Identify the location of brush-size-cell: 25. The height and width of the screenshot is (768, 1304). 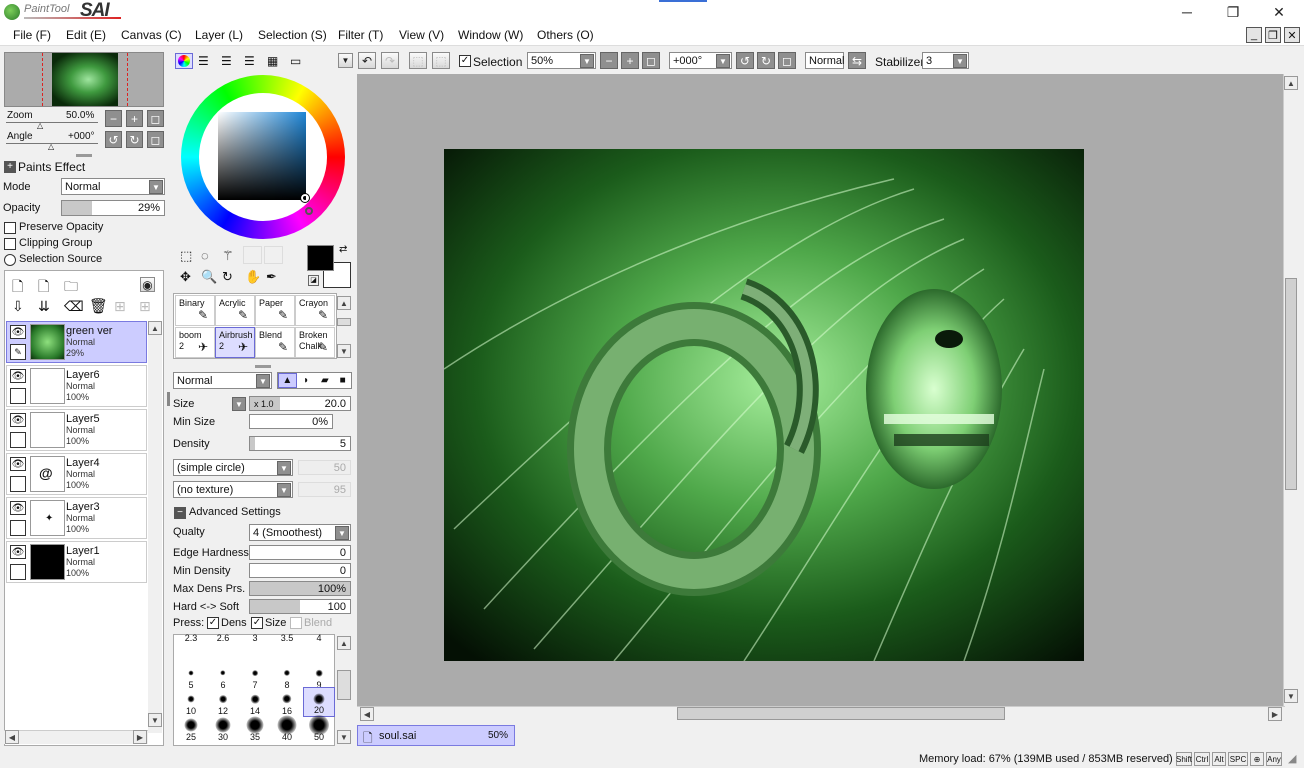
(191, 728).